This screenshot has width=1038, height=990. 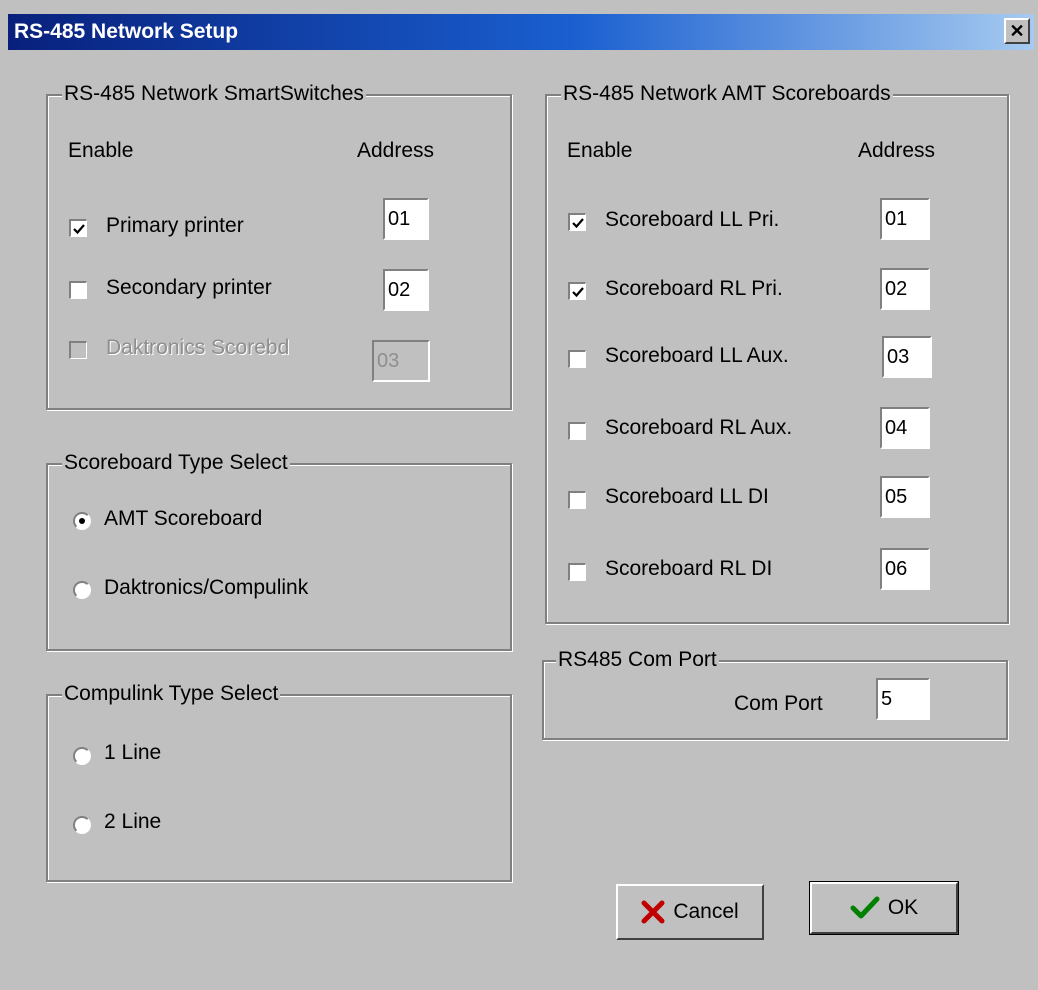 I want to click on secondary-printer-checkbox, so click(x=78, y=290).